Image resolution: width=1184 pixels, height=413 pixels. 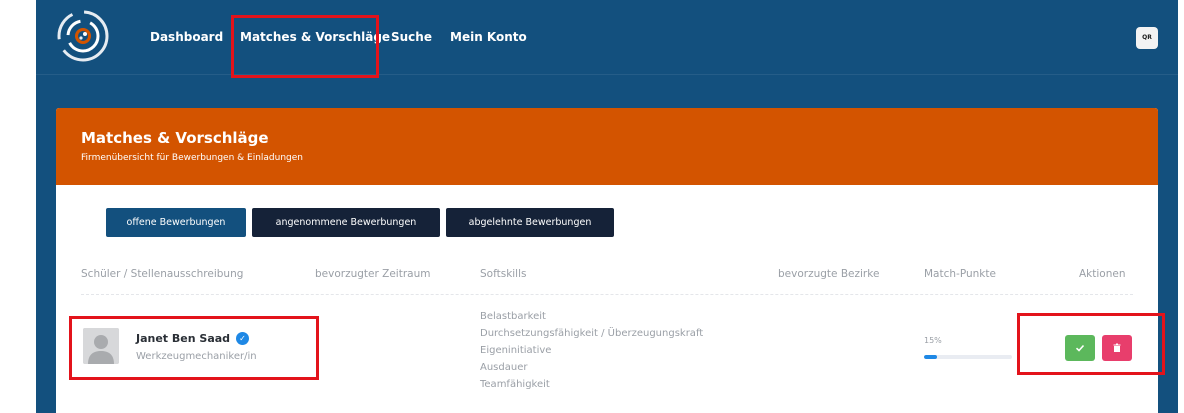 What do you see at coordinates (607, 294) in the screenshot?
I see `header-divider` at bounding box center [607, 294].